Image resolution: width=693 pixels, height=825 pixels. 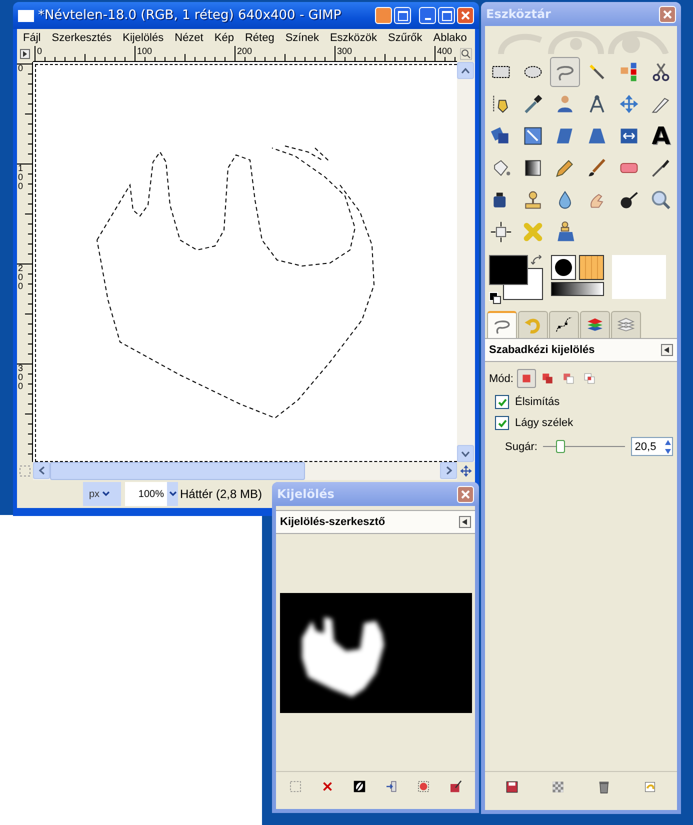 I want to click on menu-item: Fájl, so click(x=32, y=38).